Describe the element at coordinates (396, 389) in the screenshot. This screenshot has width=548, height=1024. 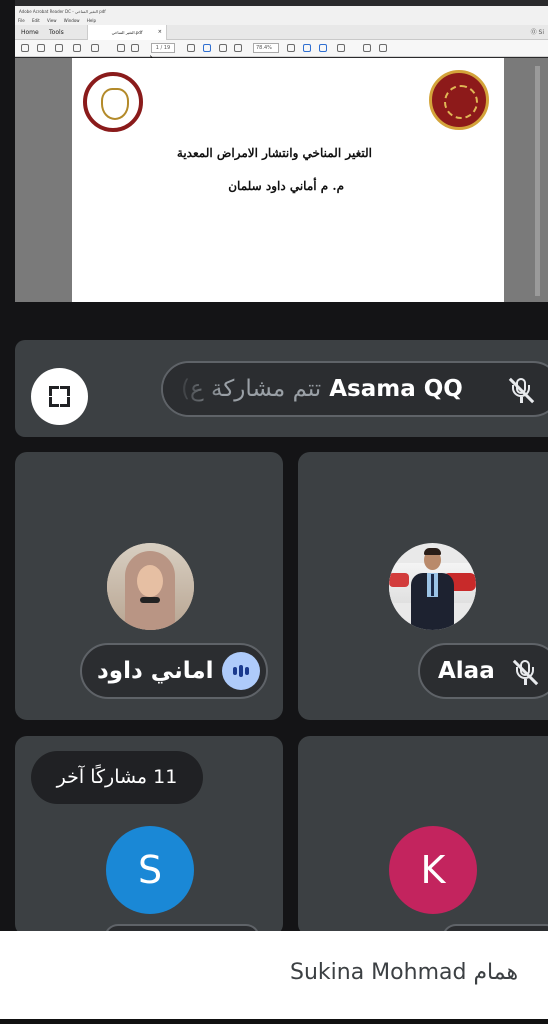
I see `presenter-name: Asama QQ` at that location.